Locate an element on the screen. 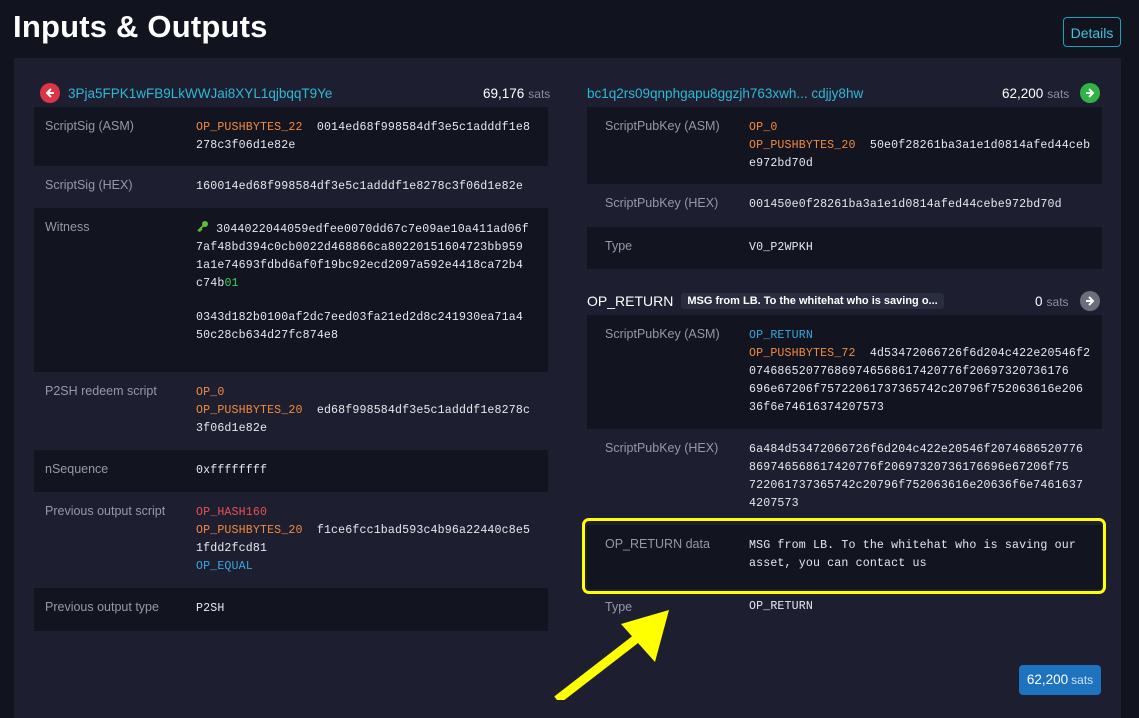 The height and width of the screenshot is (718, 1139). script-data: f1ce6fcc1bad593c4b96a22440c8e5 is located at coordinates (423, 530).